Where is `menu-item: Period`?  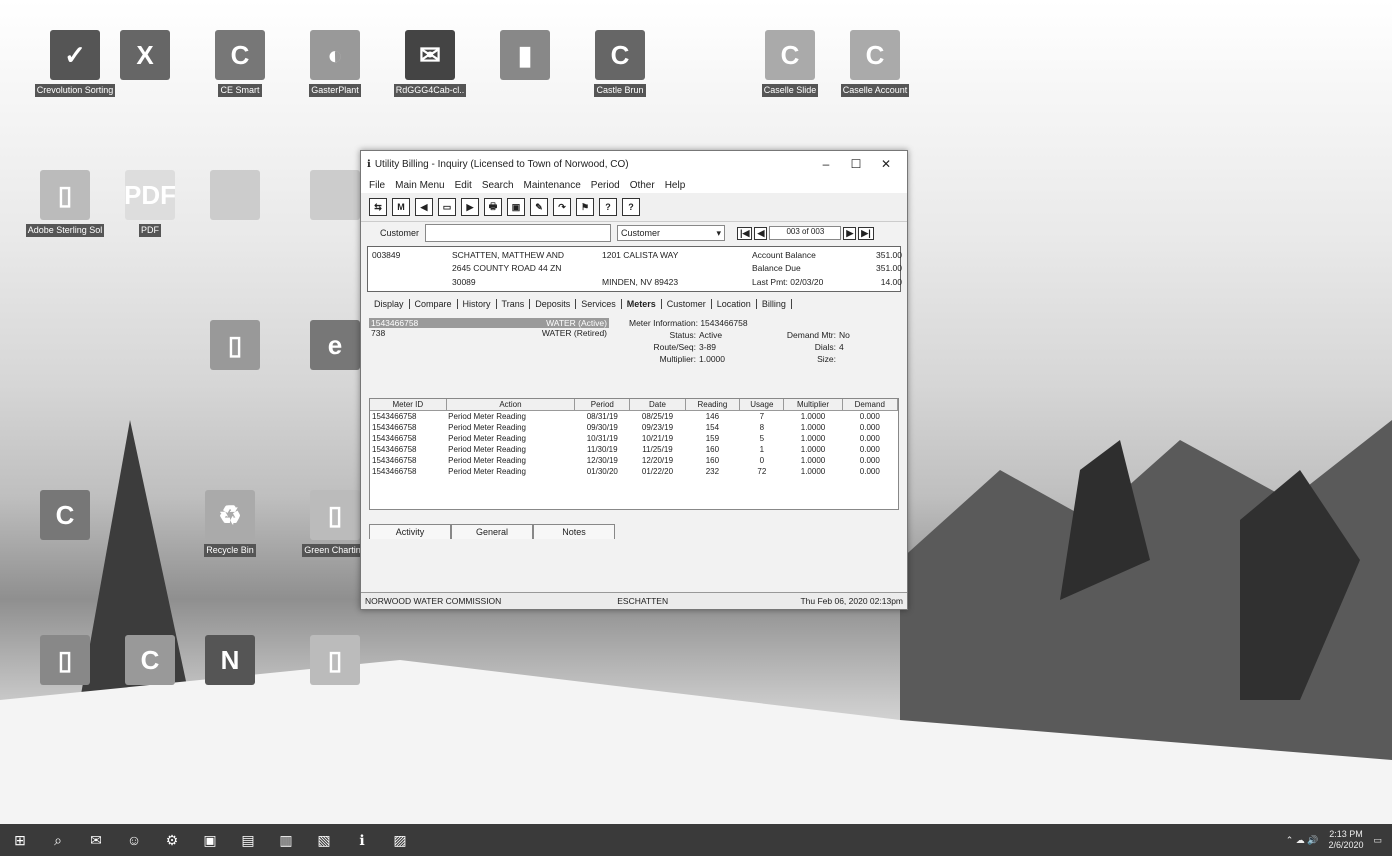
menu-item: Period is located at coordinates (605, 185).